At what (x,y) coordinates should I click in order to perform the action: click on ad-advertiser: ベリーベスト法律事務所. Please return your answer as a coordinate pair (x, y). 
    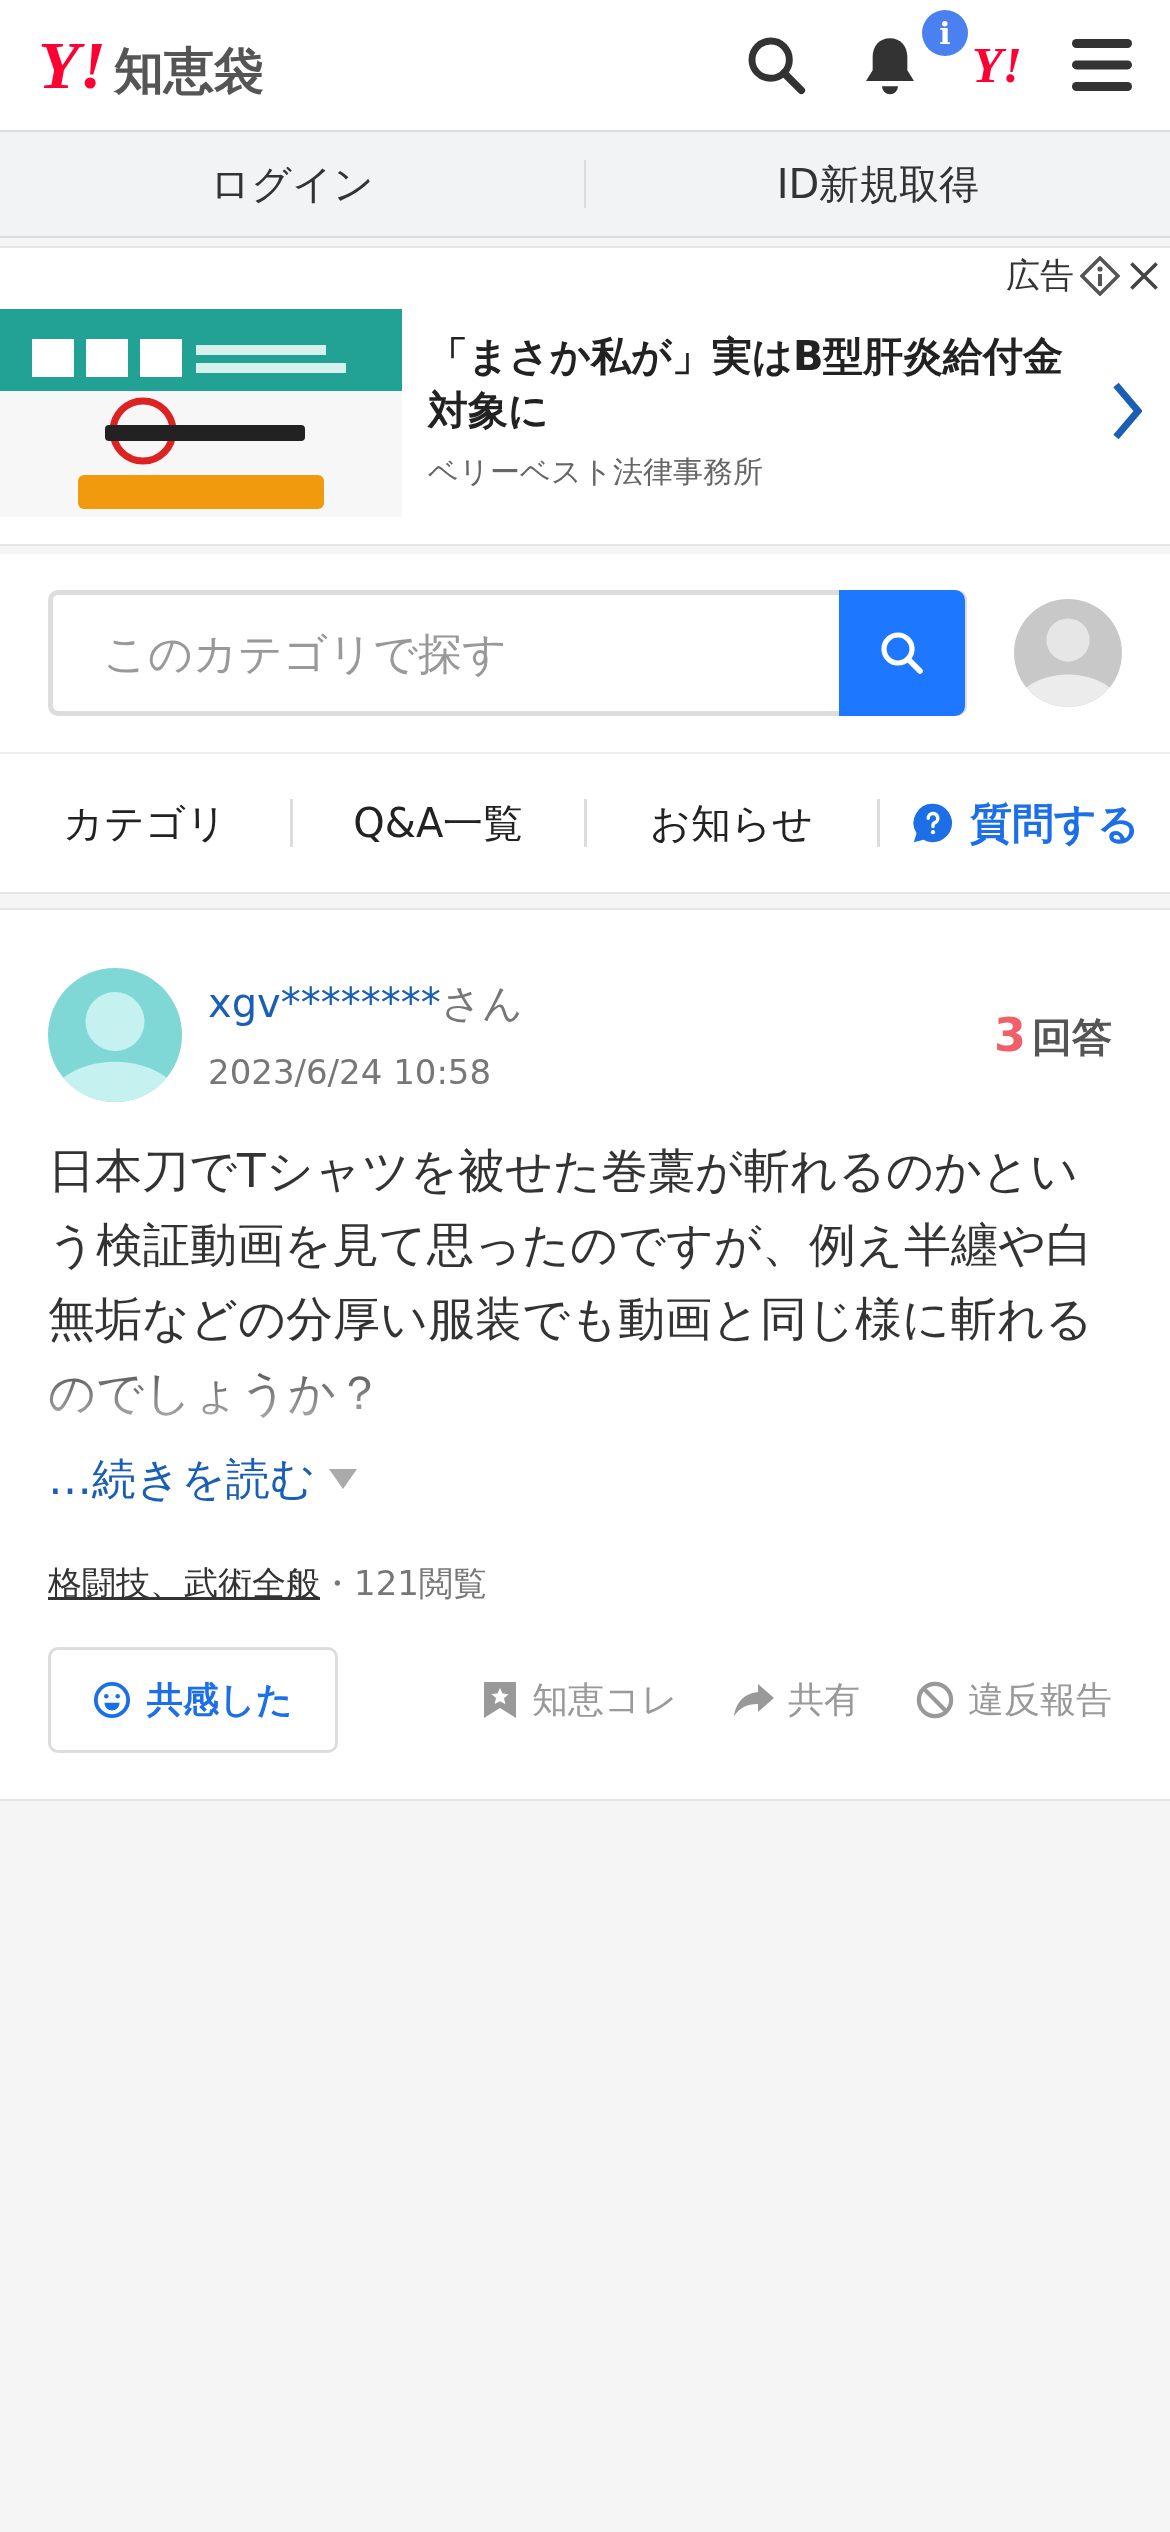
    Looking at the image, I should click on (596, 471).